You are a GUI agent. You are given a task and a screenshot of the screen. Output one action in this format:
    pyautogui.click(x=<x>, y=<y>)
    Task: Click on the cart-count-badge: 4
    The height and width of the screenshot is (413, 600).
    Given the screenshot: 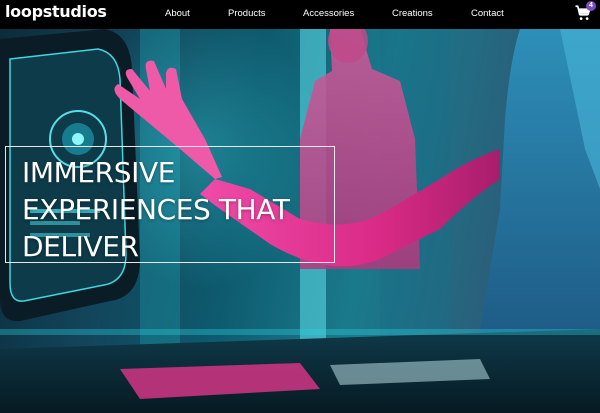 What is the action you would take?
    pyautogui.click(x=591, y=6)
    